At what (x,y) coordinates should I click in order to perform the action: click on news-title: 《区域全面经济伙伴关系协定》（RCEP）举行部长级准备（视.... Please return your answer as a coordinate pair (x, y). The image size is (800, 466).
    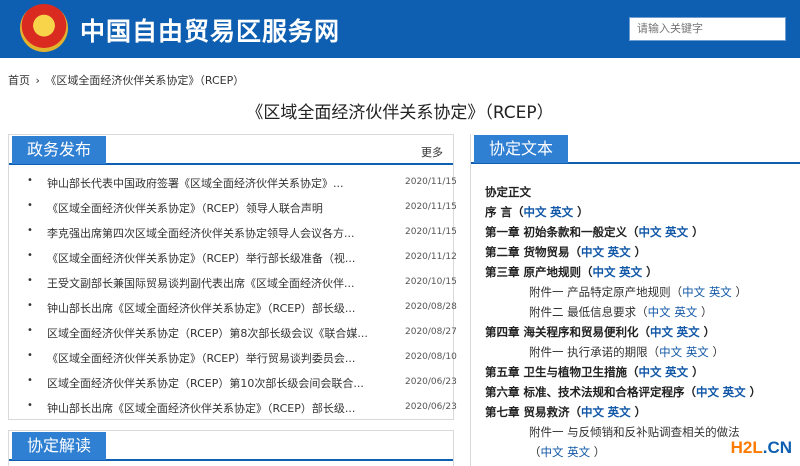
    Looking at the image, I should click on (222, 258).